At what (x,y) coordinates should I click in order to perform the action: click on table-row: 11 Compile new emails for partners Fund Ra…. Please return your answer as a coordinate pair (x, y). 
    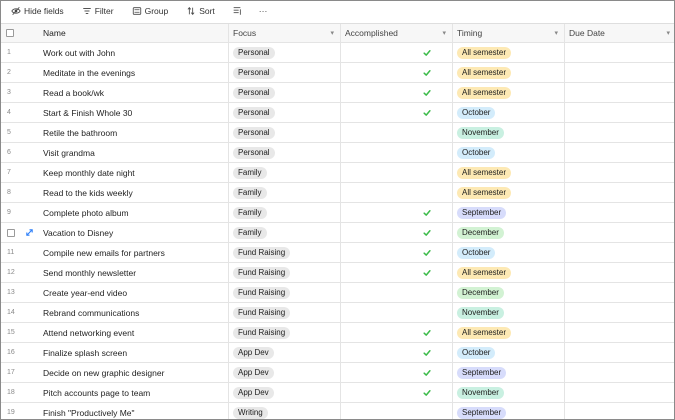
    Looking at the image, I should click on (337, 253).